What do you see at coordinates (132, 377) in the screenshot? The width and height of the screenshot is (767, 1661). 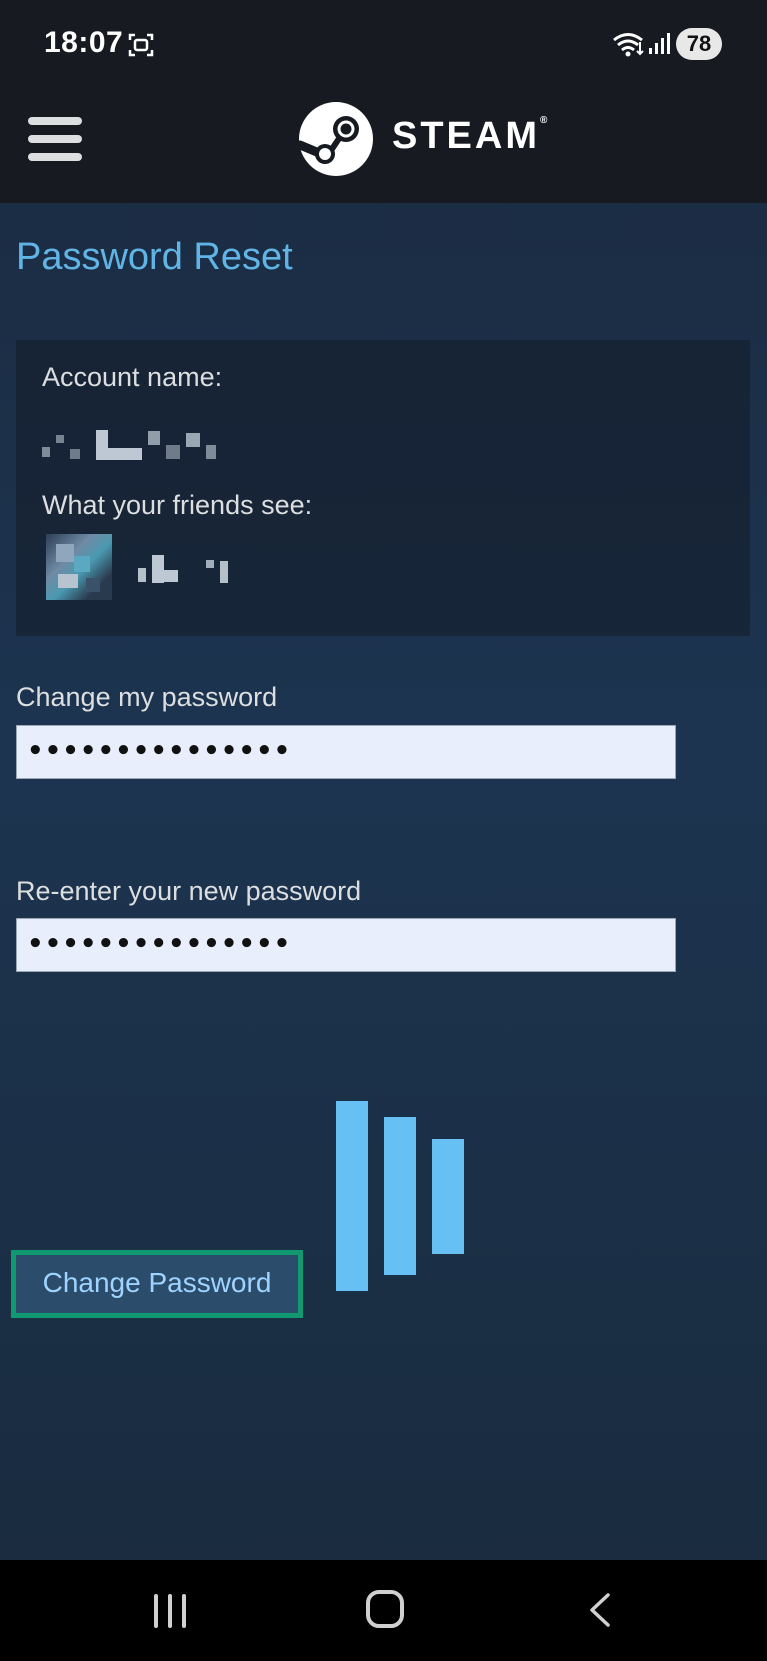 I see `account-name-label: Account name:` at bounding box center [132, 377].